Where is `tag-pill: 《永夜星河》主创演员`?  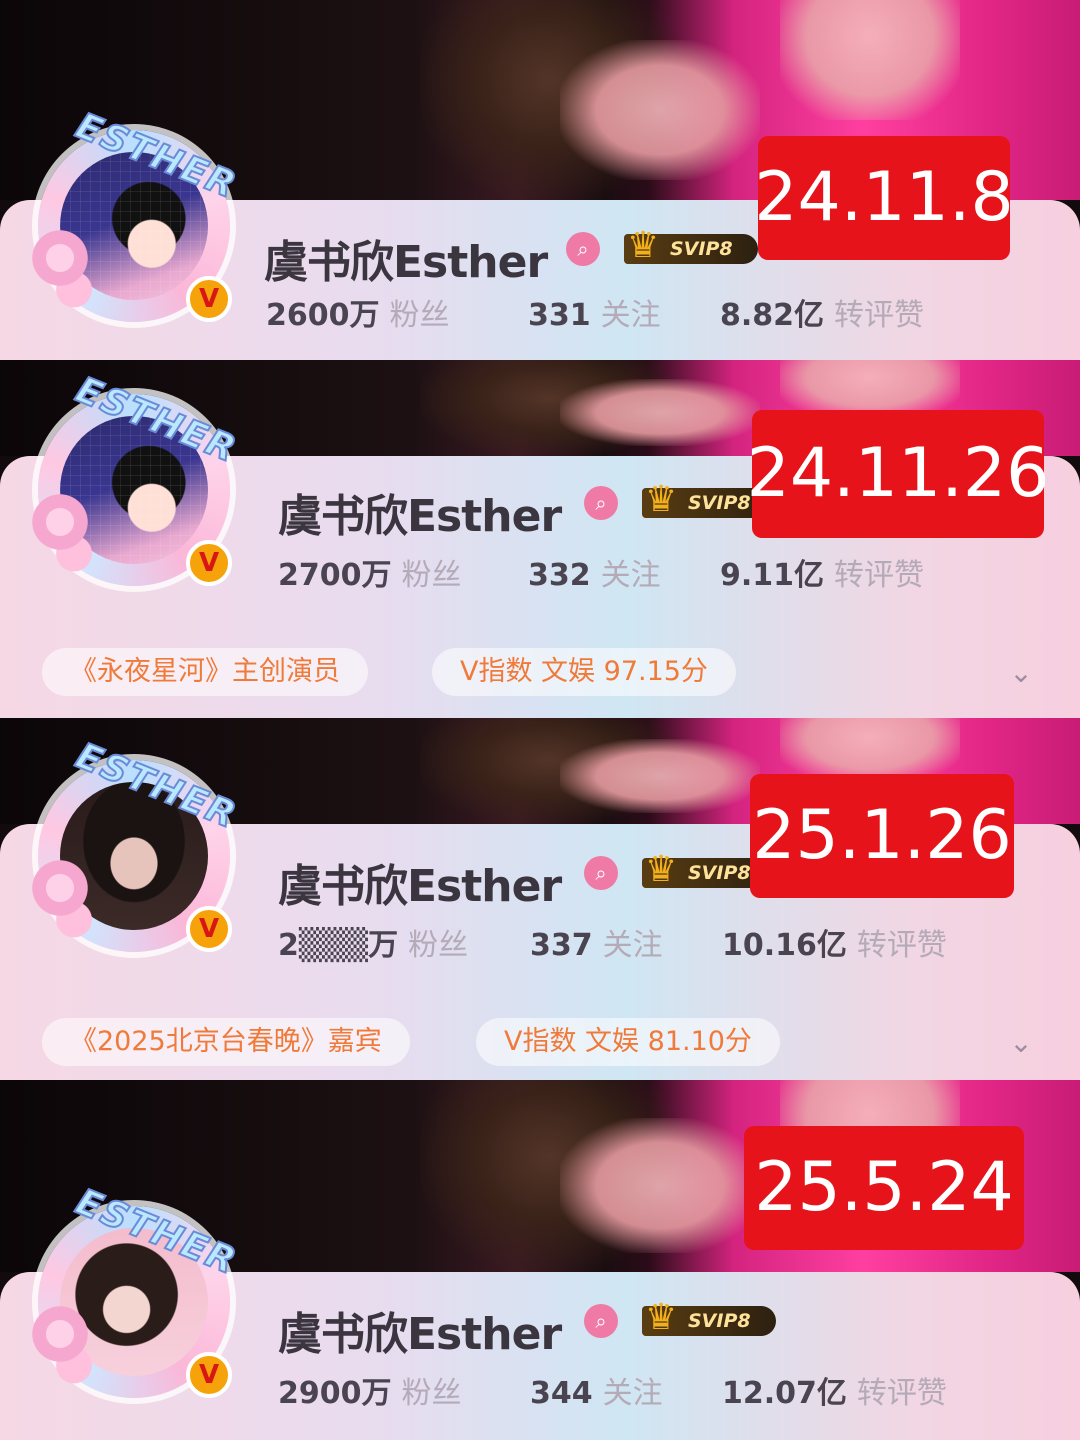
tag-pill: 《永夜星河》主创演员 is located at coordinates (205, 672).